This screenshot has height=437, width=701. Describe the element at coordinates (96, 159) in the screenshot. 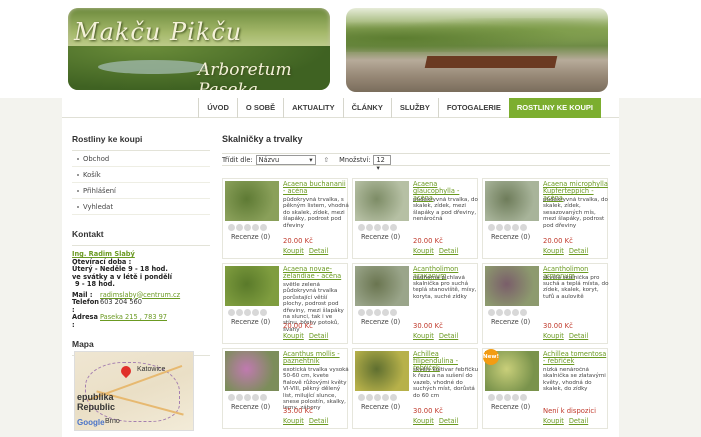

I see `sidebar-menu-label: Obchod` at that location.